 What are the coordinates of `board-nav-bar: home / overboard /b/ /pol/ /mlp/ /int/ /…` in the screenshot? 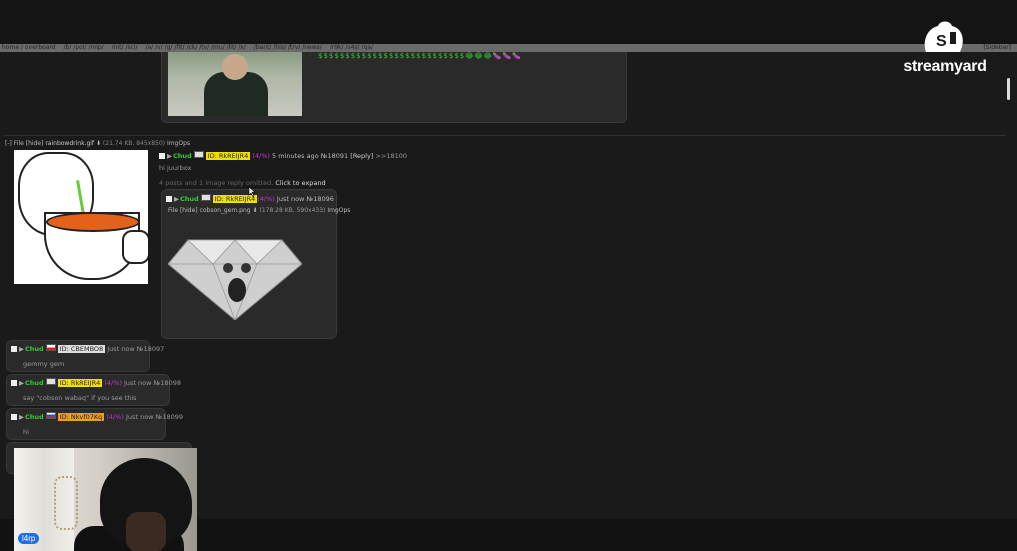 It's located at (508, 48).